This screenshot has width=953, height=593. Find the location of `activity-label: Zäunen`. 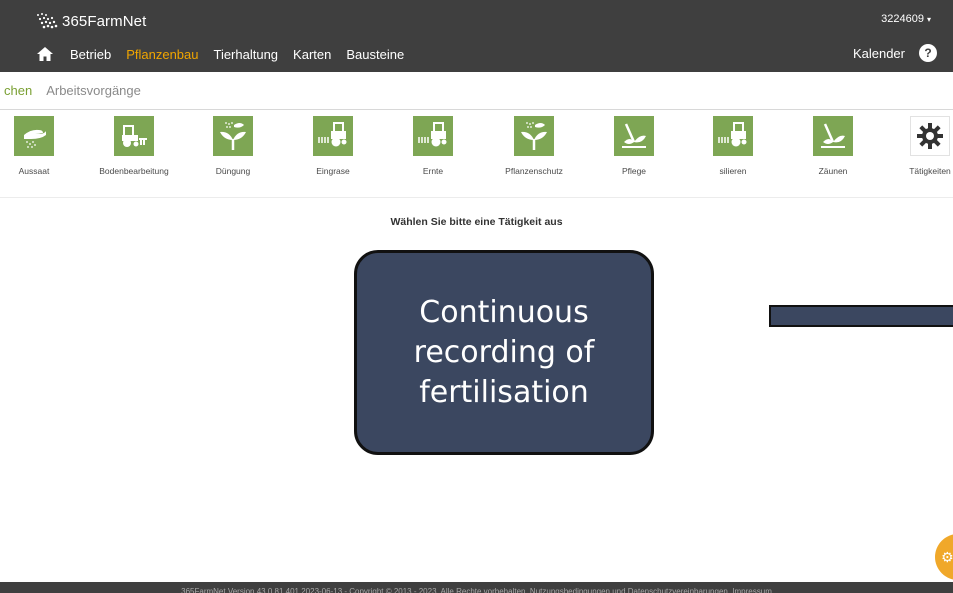

activity-label: Zäunen is located at coordinates (833, 171).